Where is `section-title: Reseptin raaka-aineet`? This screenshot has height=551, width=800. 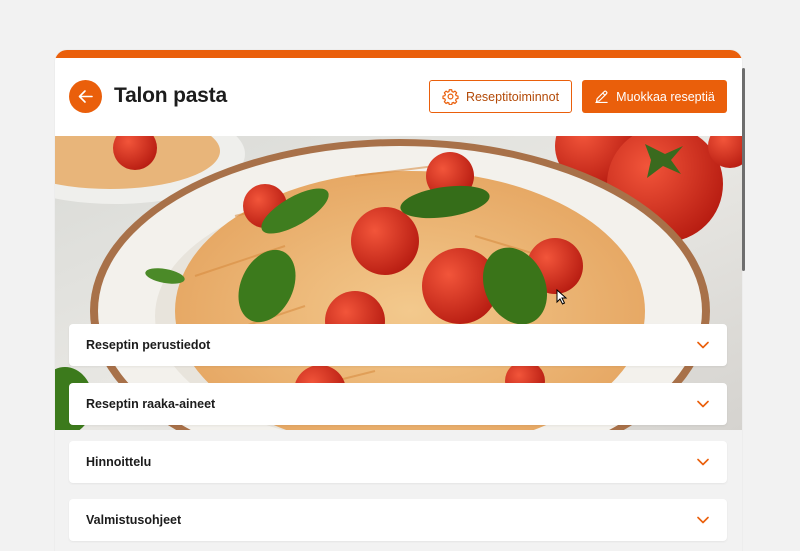
section-title: Reseptin raaka-aineet is located at coordinates (151, 404).